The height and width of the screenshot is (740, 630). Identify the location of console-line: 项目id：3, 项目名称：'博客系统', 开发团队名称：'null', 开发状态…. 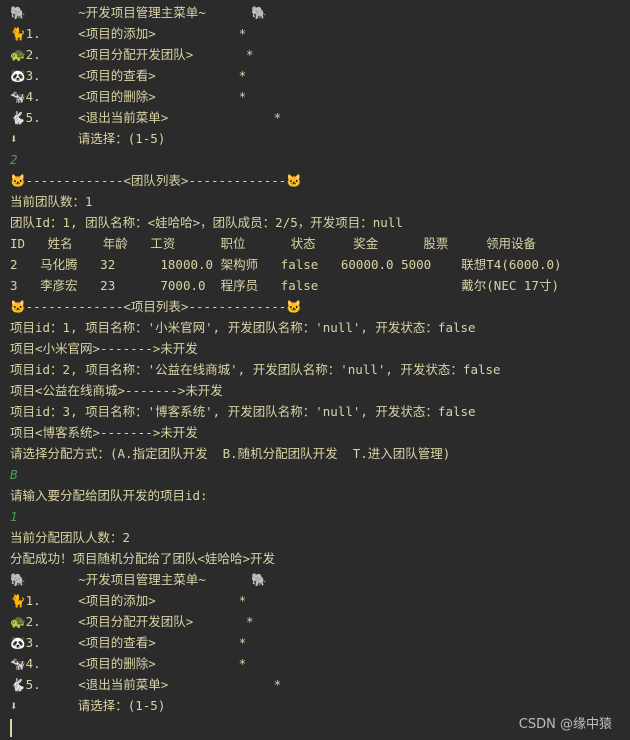
(243, 411).